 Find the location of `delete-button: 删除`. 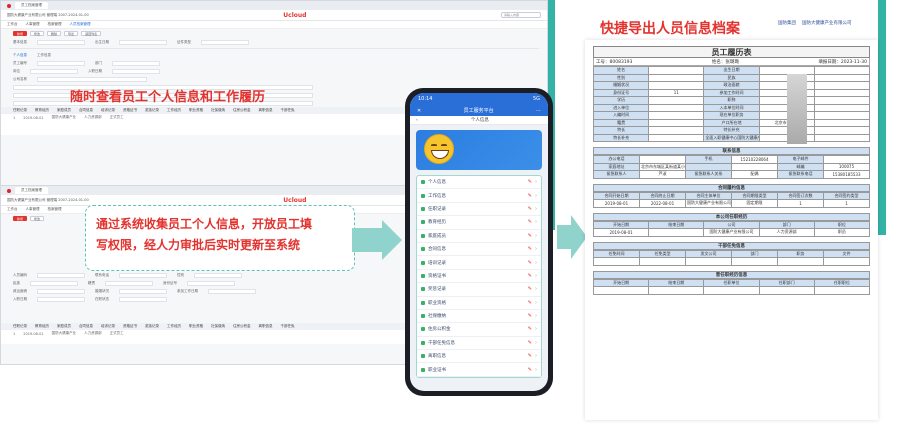

delete-button: 删除 is located at coordinates (54, 33).